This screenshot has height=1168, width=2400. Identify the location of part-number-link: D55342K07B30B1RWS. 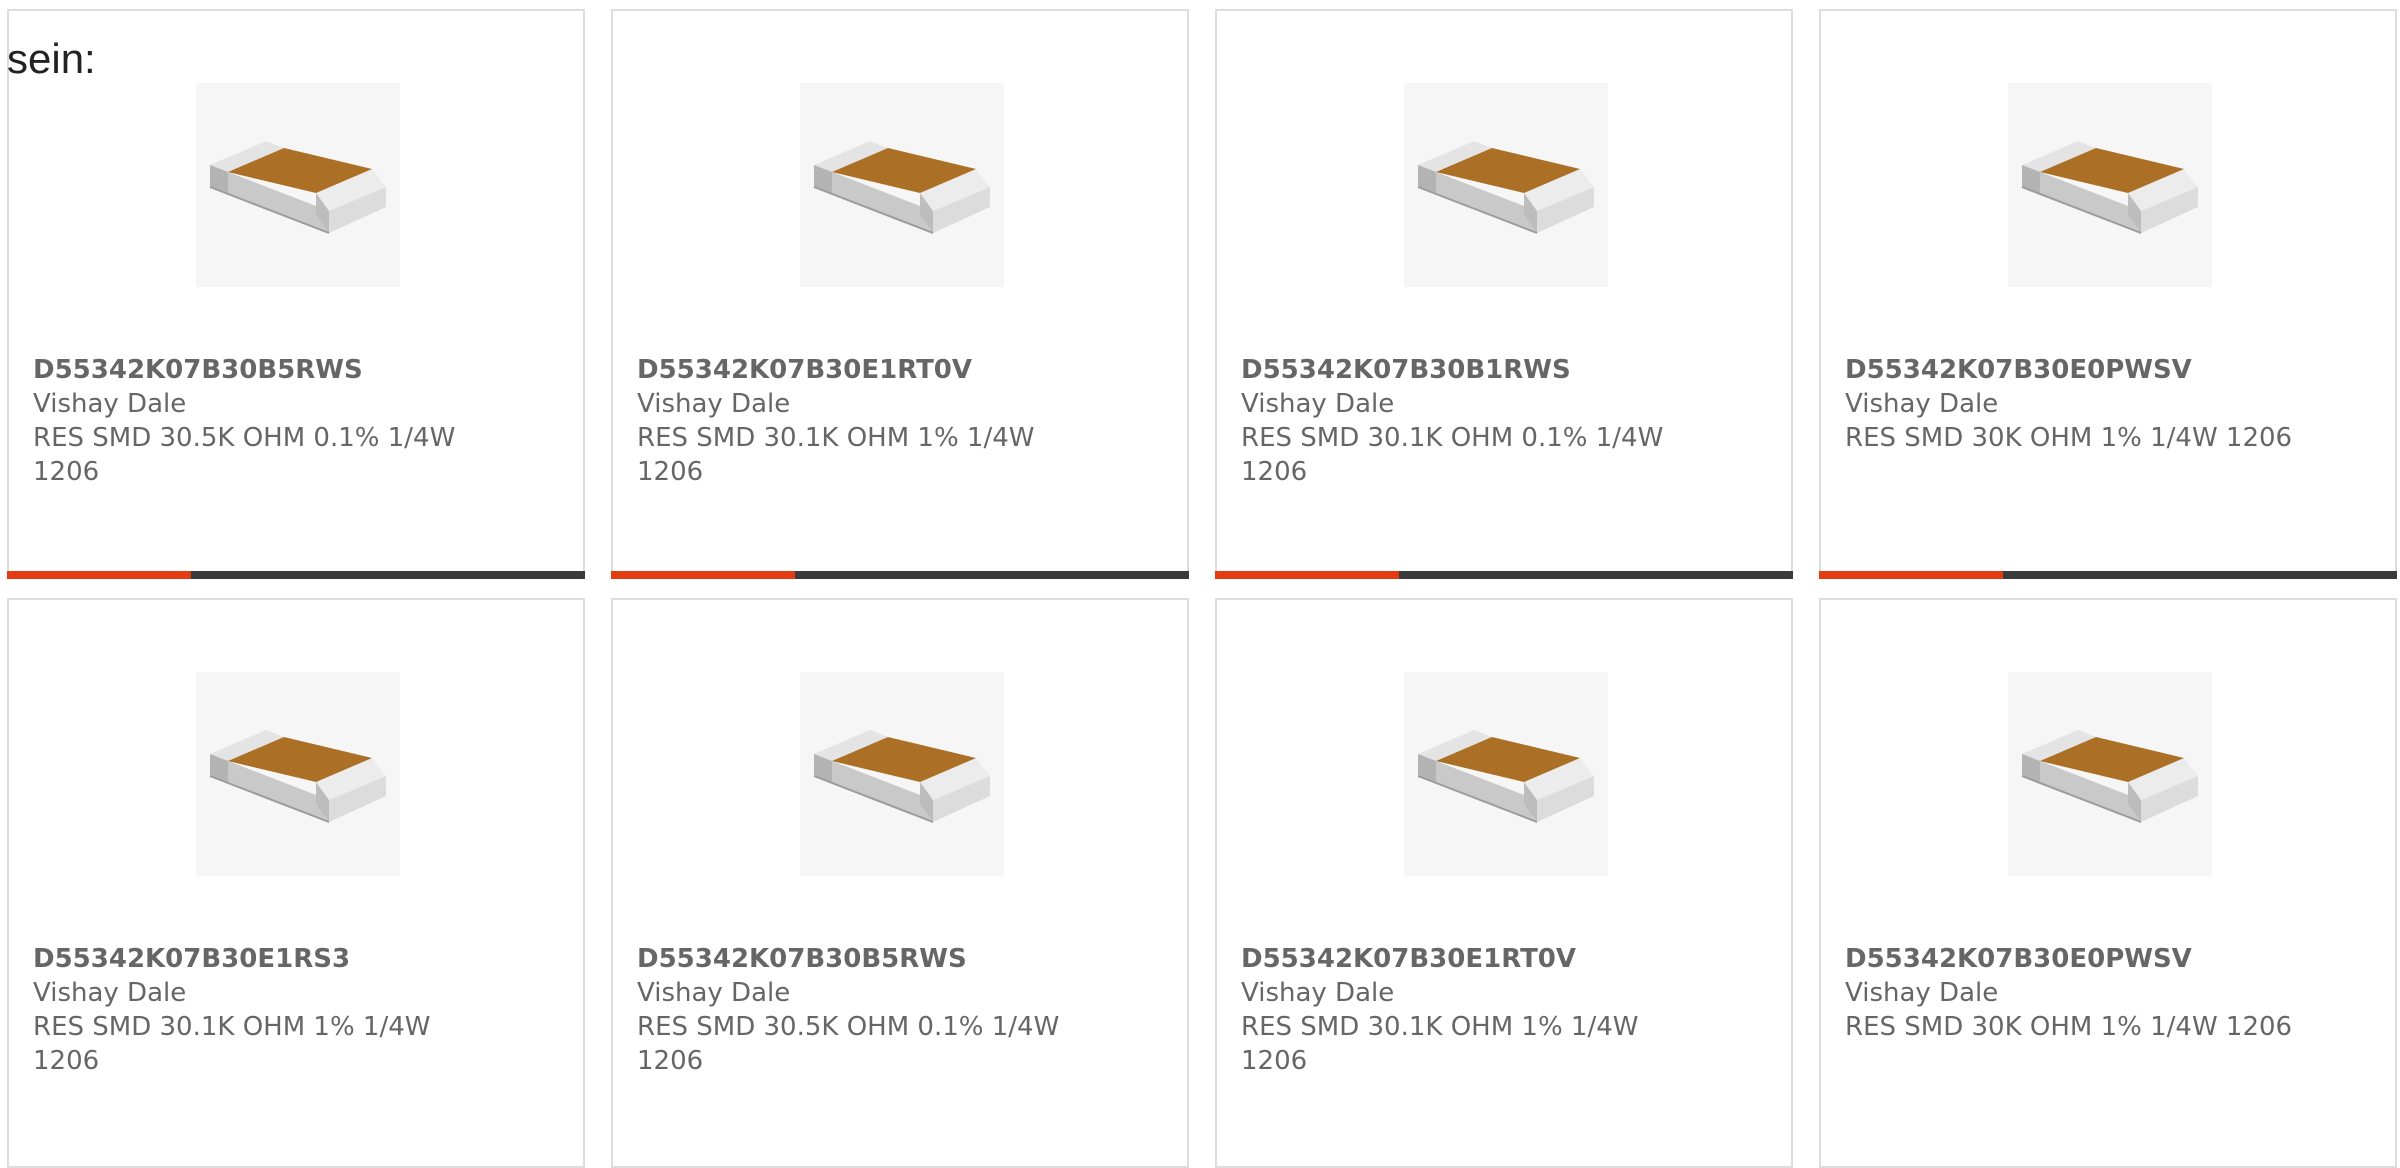
(1506, 370).